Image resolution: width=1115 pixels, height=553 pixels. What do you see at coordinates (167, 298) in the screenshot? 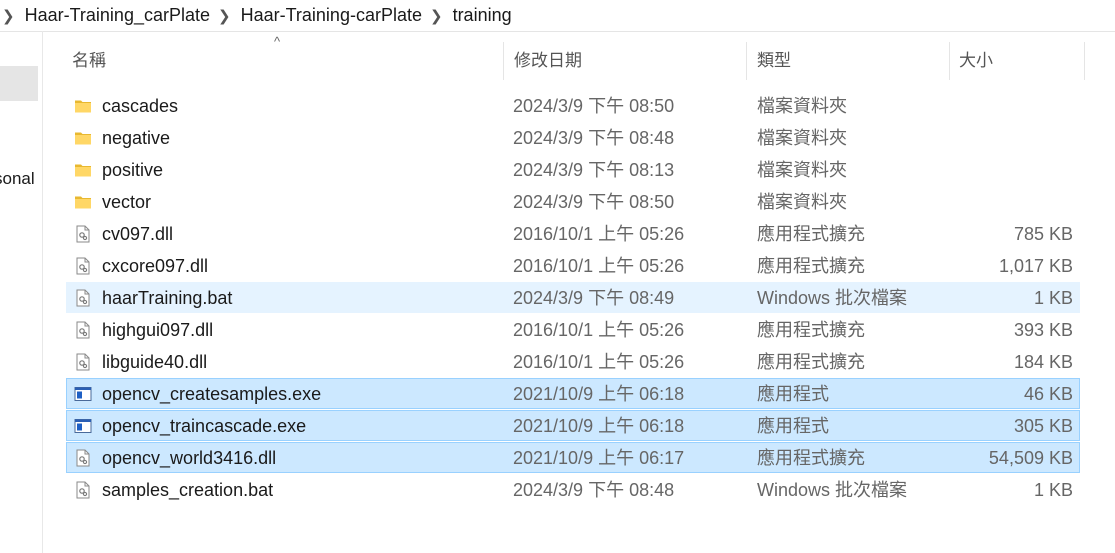
I see `file-name: haarTraining.bat` at bounding box center [167, 298].